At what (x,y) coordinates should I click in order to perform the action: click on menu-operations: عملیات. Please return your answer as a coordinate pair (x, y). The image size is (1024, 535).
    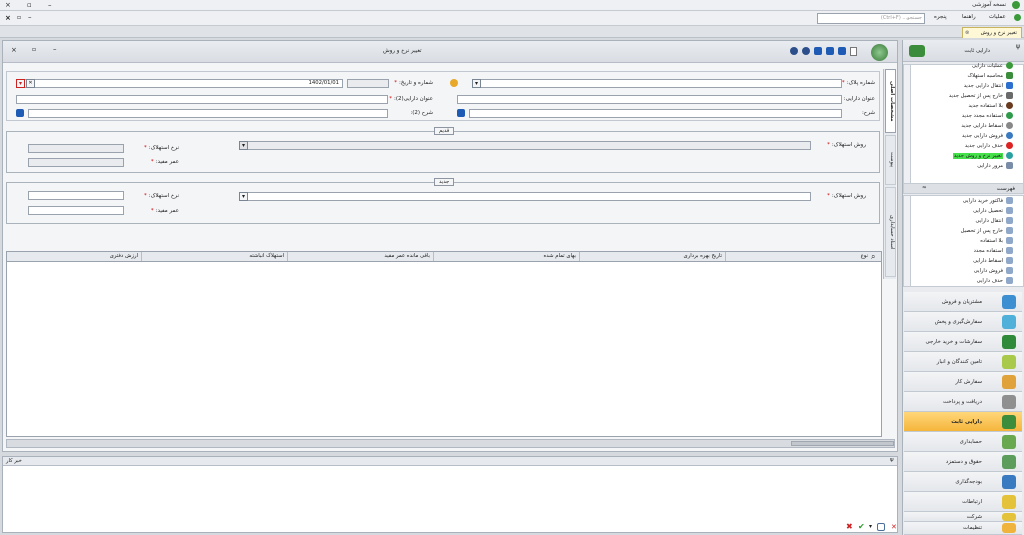
    Looking at the image, I should click on (997, 17).